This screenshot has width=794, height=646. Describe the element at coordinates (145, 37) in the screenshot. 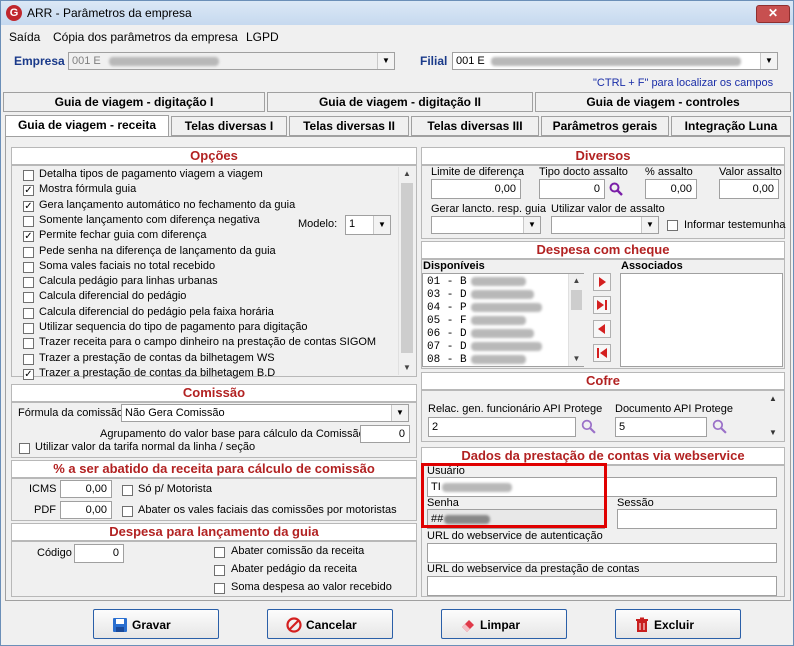

I see `menu-copia-parametros: Cópia dos parâmetros da empresa` at that location.